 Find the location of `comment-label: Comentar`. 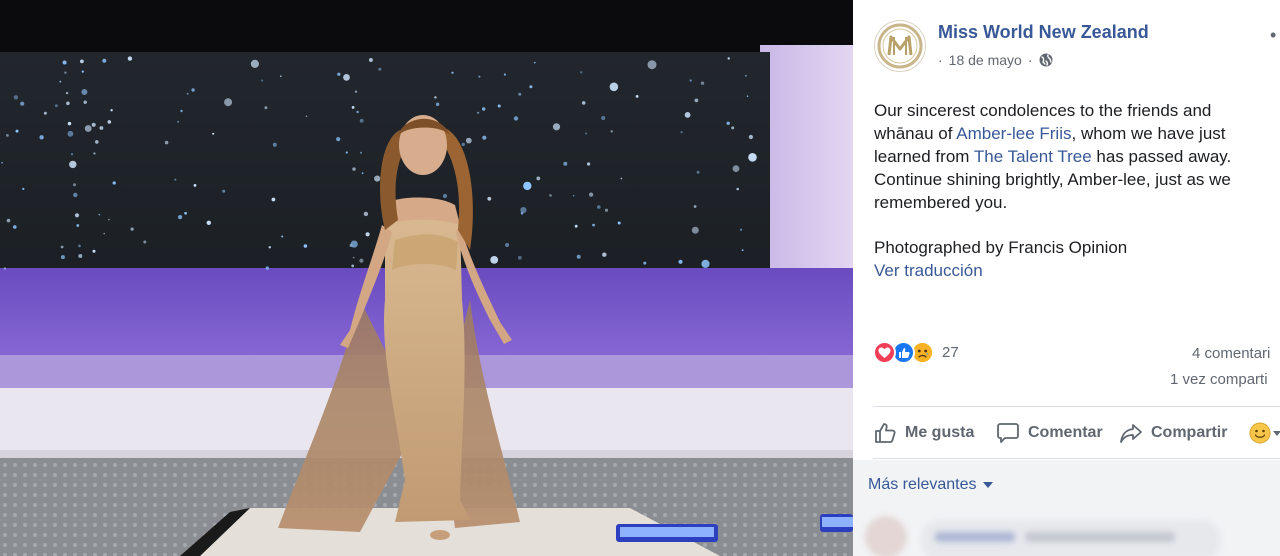

comment-label: Comentar is located at coordinates (1065, 432).